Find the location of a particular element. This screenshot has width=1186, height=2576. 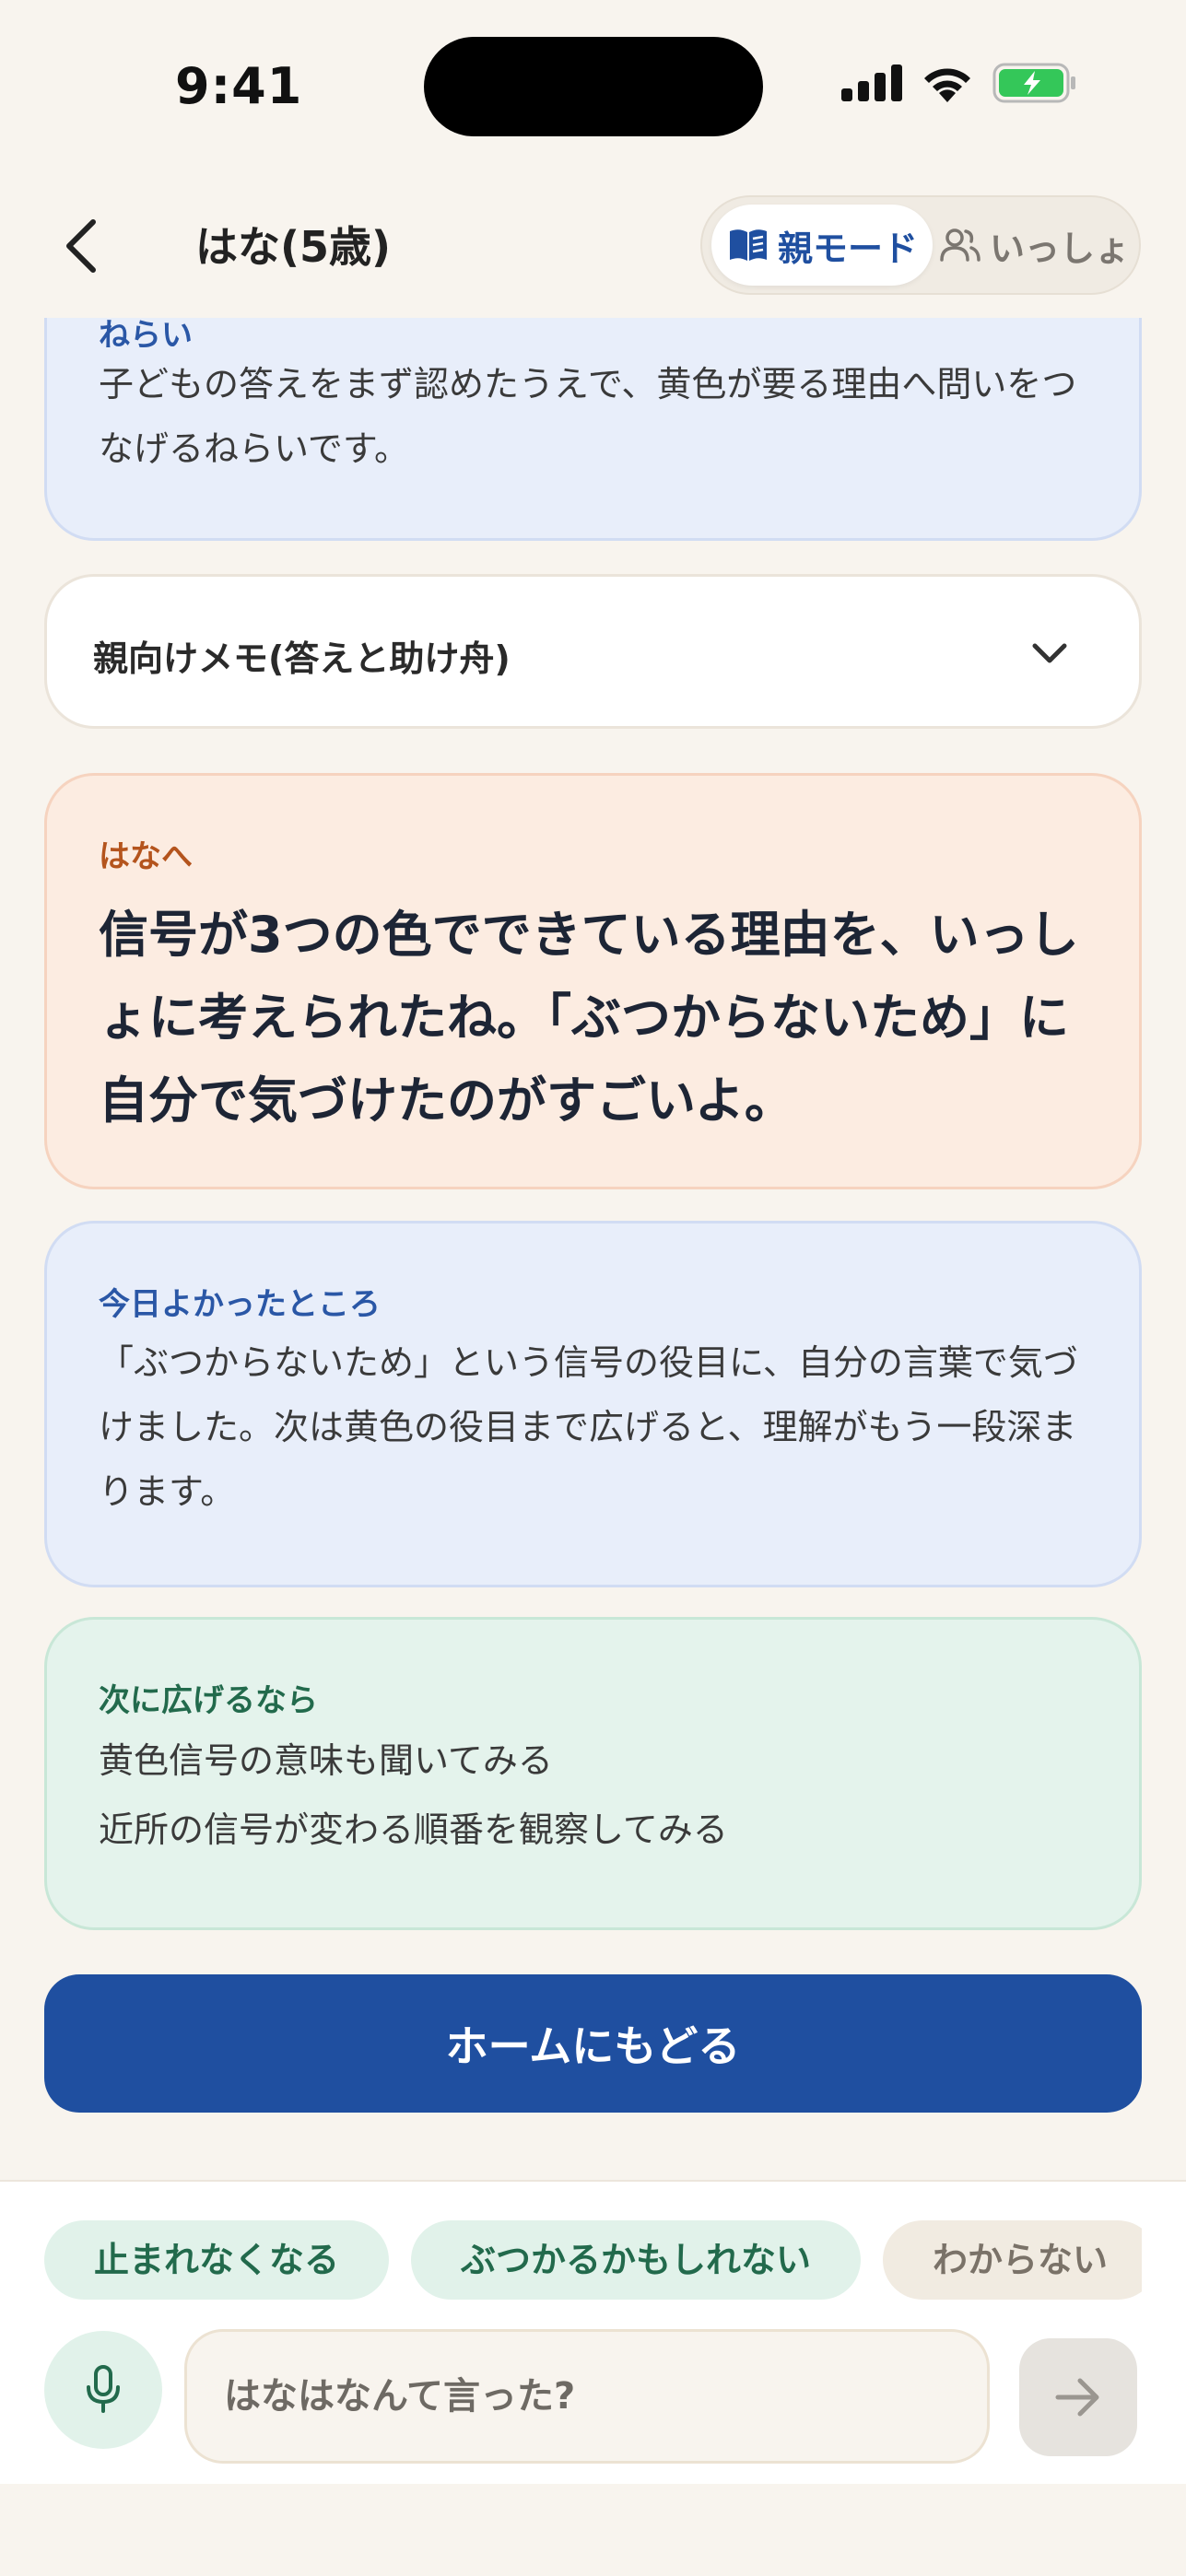

chevron-left-icon is located at coordinates (81, 246).